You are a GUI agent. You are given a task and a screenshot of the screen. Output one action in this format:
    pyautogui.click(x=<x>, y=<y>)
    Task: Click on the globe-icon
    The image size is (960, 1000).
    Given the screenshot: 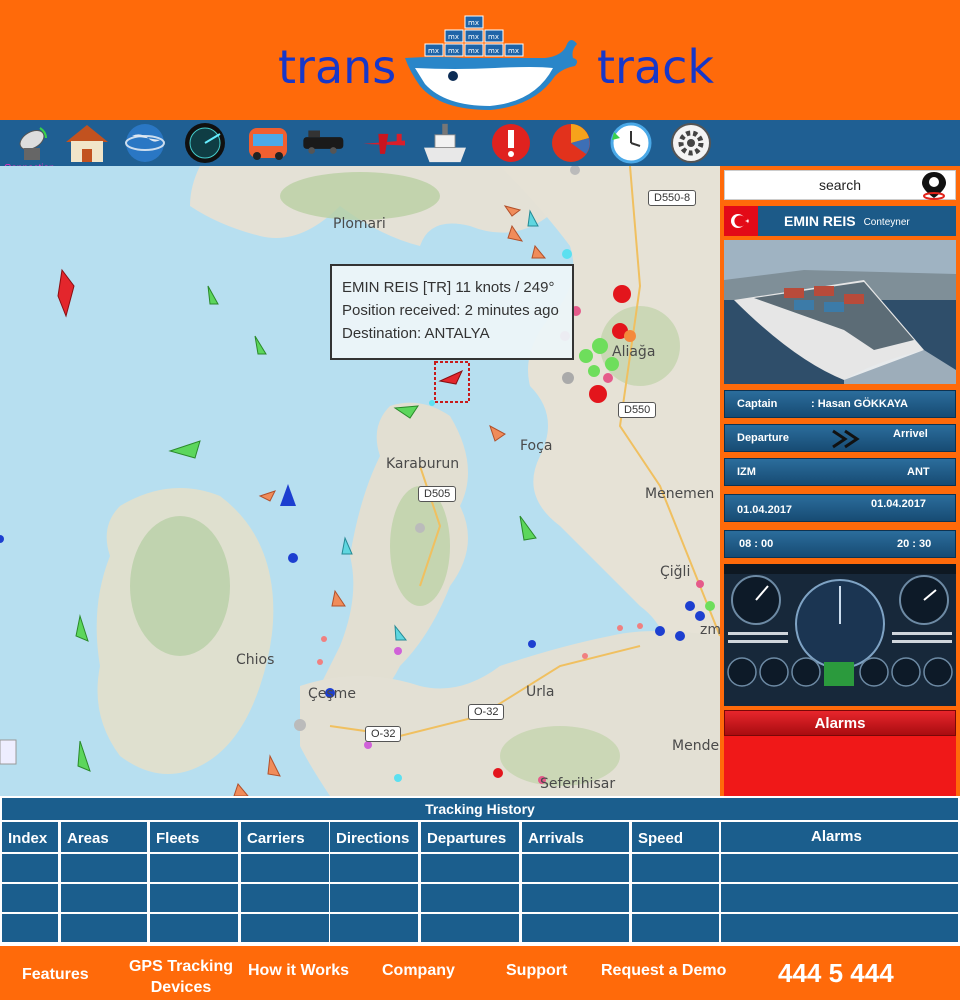 What is the action you would take?
    pyautogui.click(x=145, y=143)
    